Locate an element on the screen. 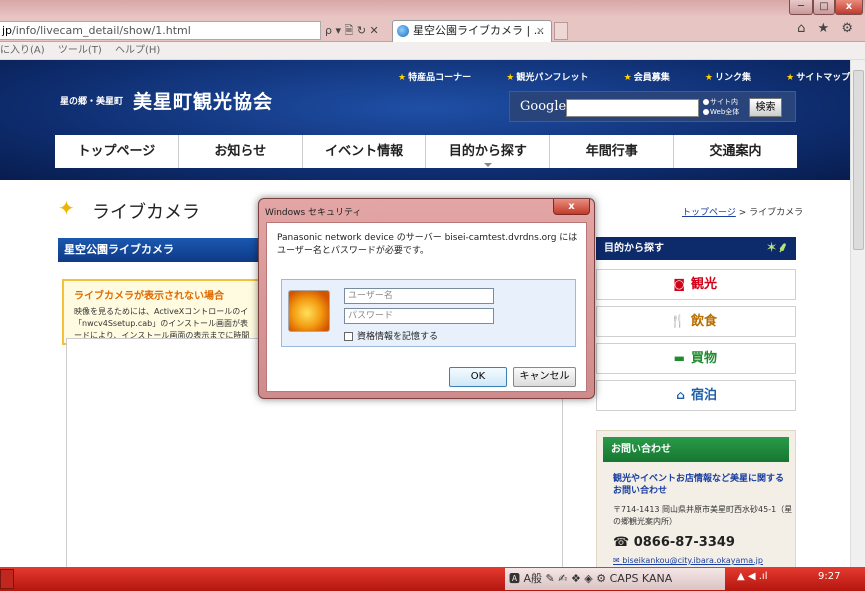 This screenshot has width=865, height=591. nav-top: トップページ is located at coordinates (117, 151).